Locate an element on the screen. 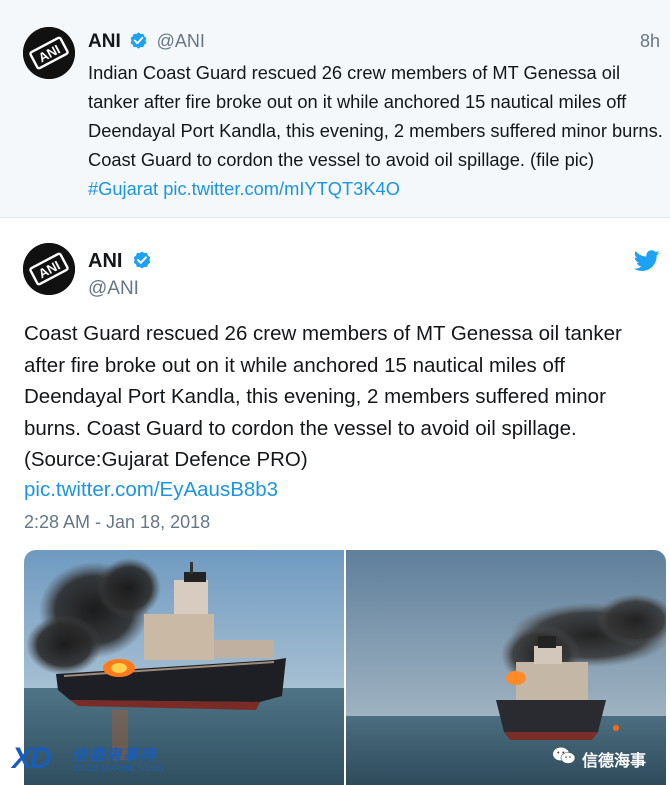 This screenshot has height=785, width=670. tweet-header: ANI @ANI 8h is located at coordinates (374, 43).